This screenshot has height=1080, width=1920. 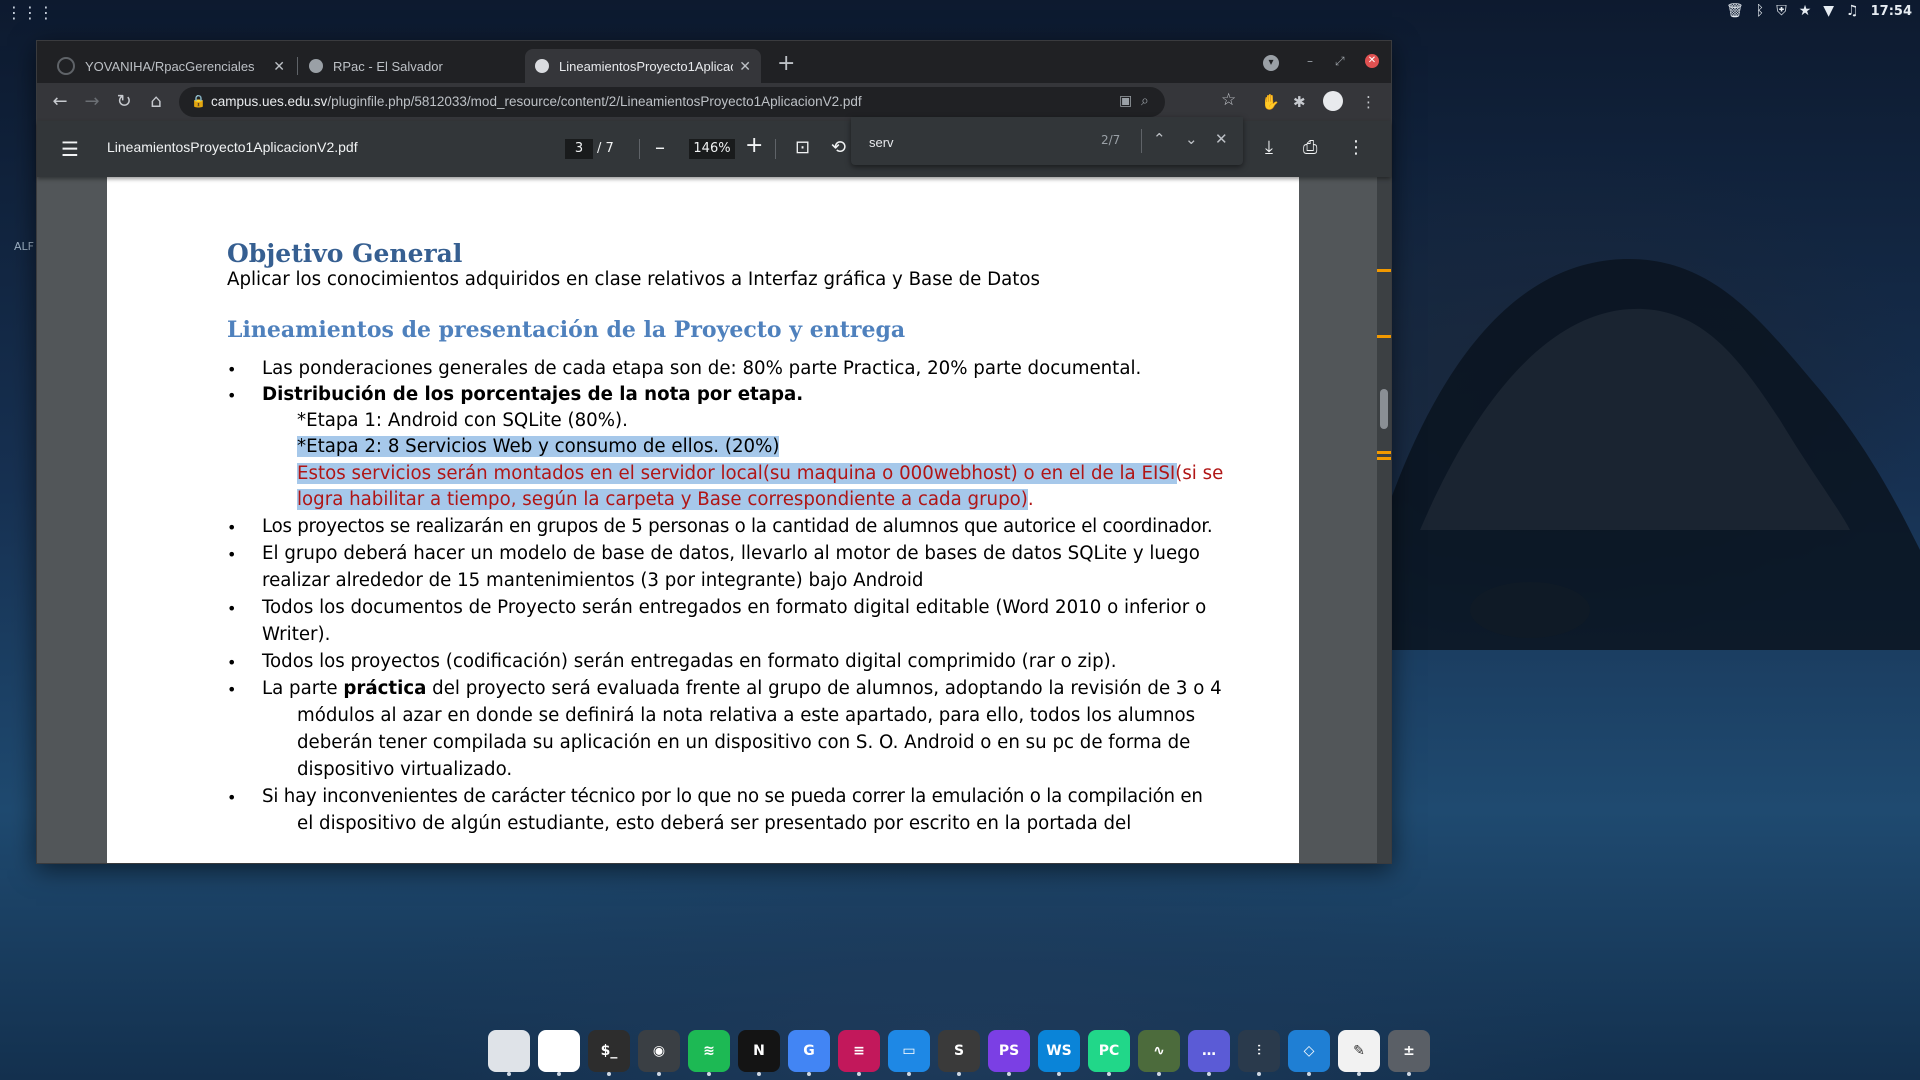 What do you see at coordinates (1384, 452) in the screenshot?
I see `find-match-marker` at bounding box center [1384, 452].